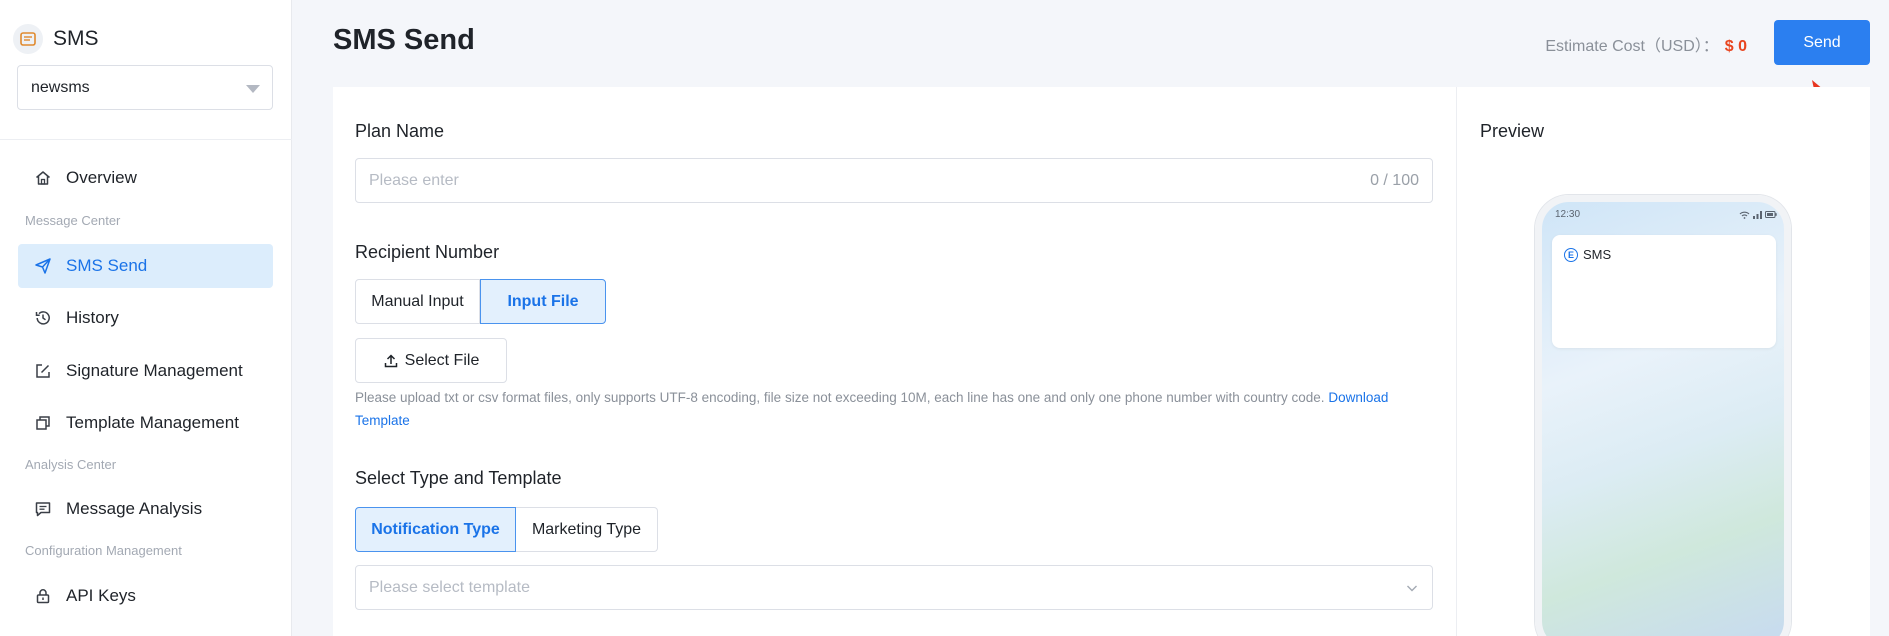 Image resolution: width=1889 pixels, height=636 pixels. What do you see at coordinates (1568, 214) in the screenshot?
I see `phone-time: 12:30` at bounding box center [1568, 214].